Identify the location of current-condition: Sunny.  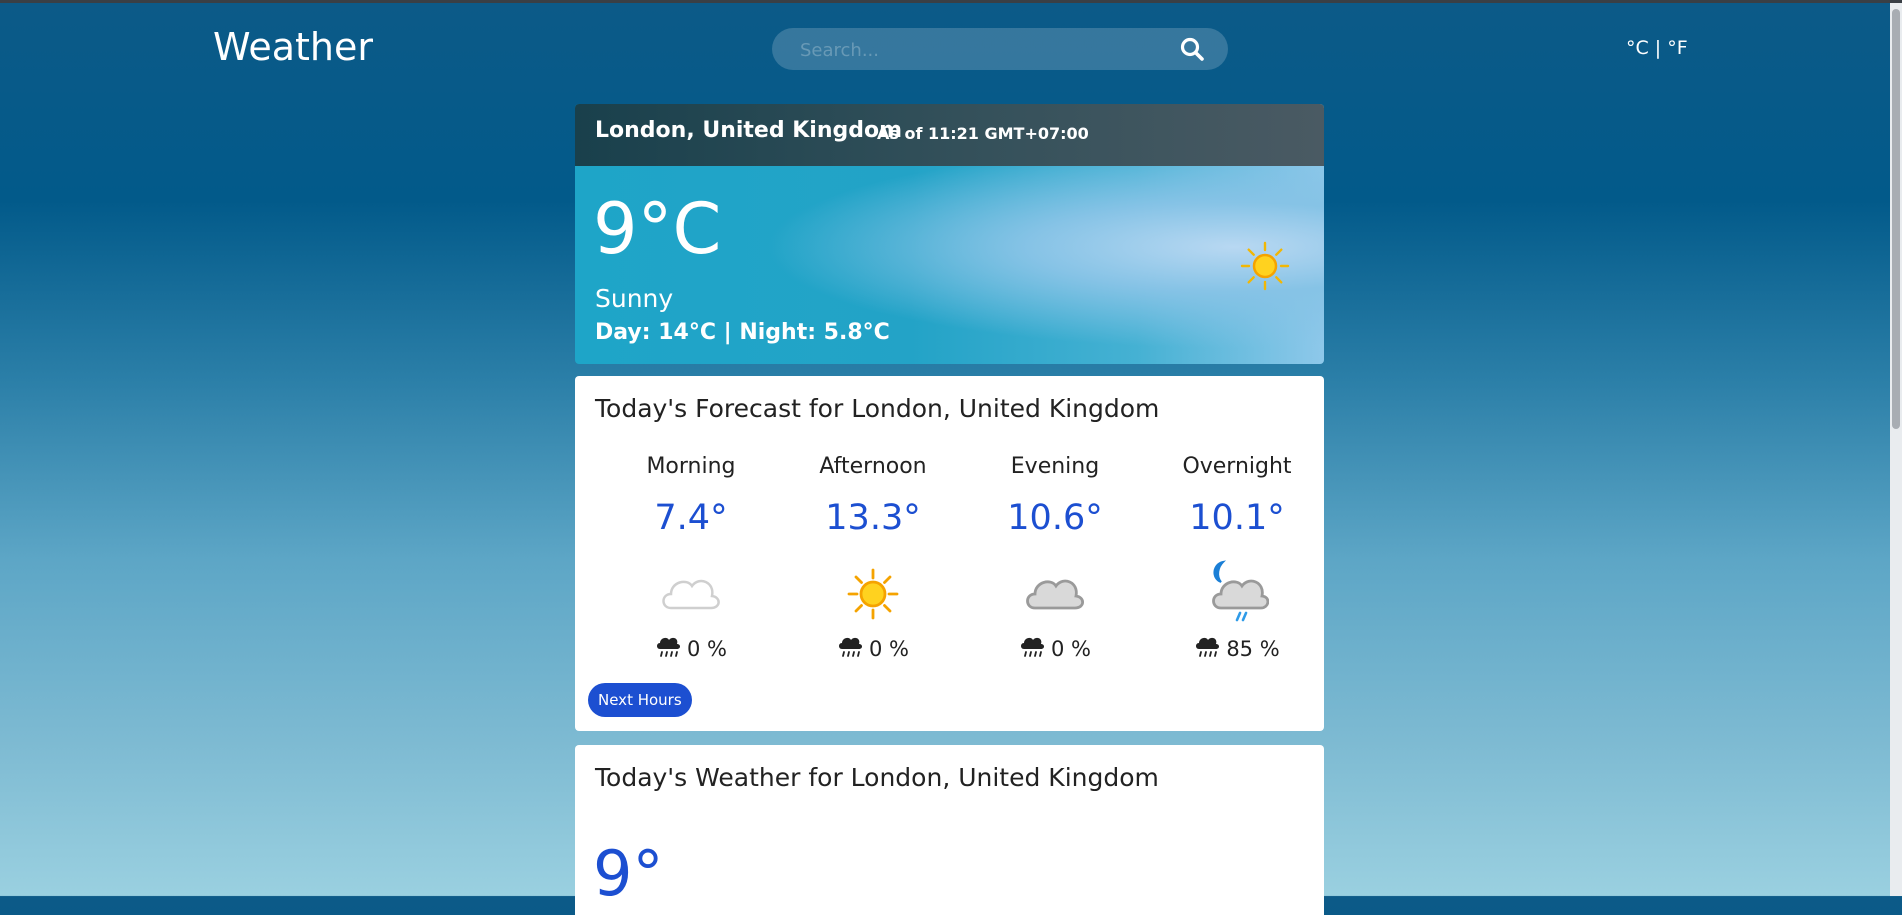
(634, 298).